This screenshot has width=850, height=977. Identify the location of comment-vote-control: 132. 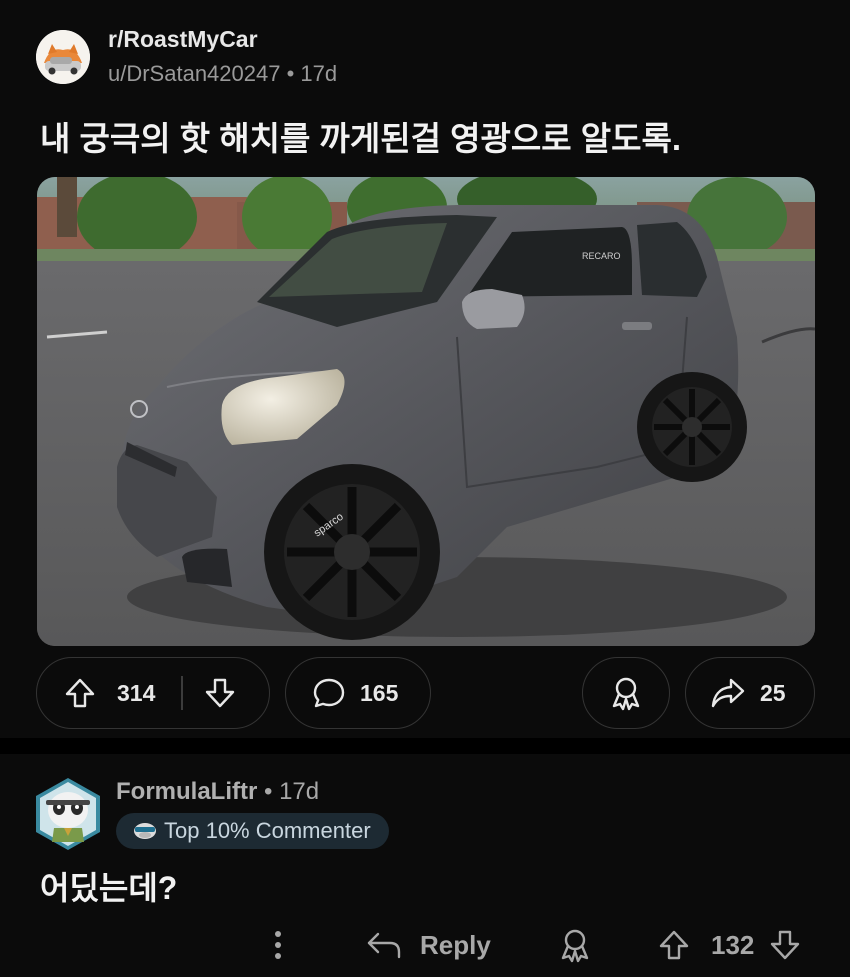
(729, 945).